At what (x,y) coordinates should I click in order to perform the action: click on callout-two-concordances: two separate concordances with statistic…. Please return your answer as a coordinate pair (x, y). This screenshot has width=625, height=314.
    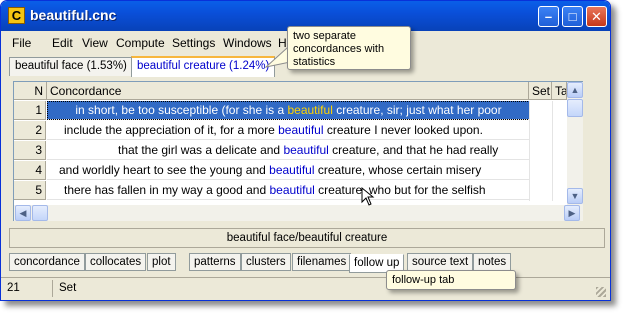
    Looking at the image, I should click on (349, 48).